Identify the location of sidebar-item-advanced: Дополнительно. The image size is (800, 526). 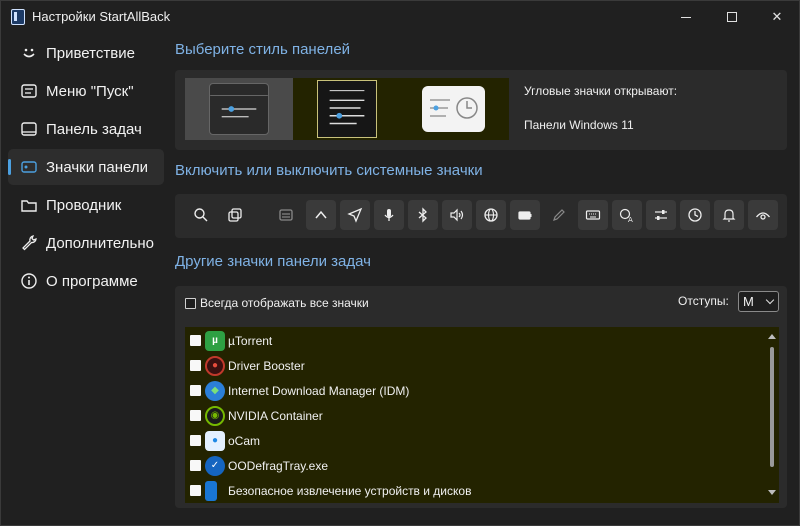
(86, 243).